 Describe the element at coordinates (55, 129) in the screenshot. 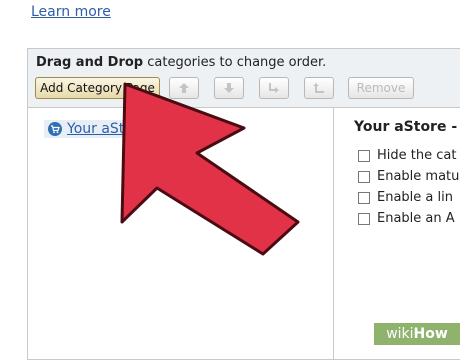

I see `cart-icon` at that location.